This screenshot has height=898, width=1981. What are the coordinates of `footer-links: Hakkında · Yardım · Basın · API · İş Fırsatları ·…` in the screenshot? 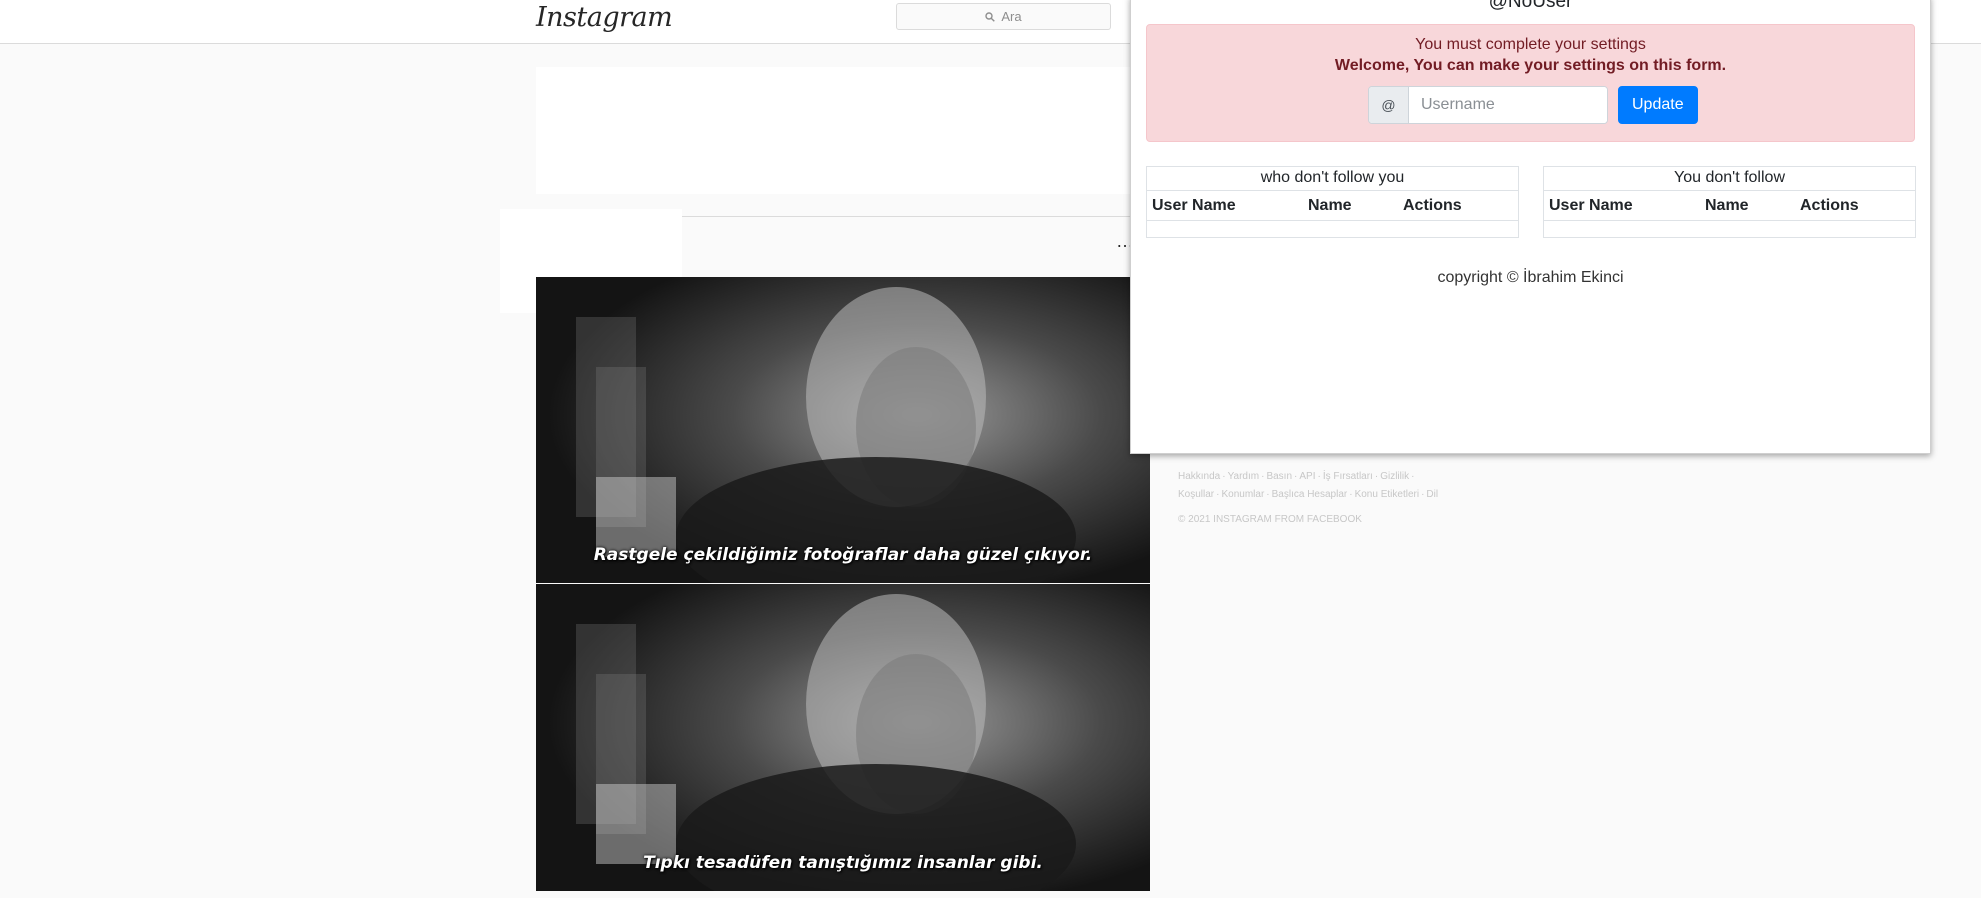 It's located at (1308, 485).